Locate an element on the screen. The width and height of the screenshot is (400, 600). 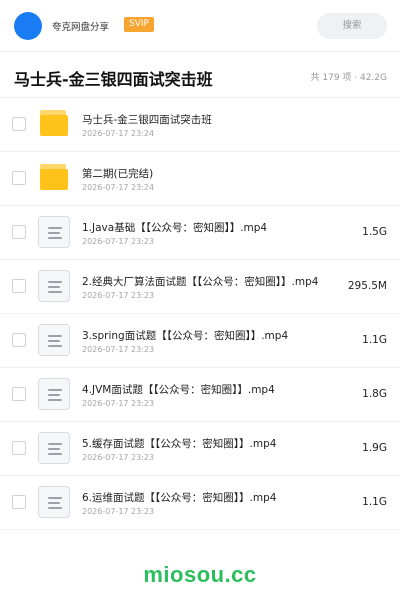
search-input: 搜索 is located at coordinates (352, 26).